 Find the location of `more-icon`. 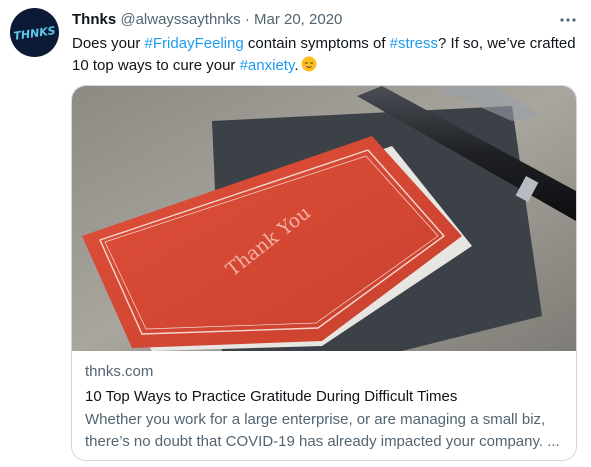

more-icon is located at coordinates (568, 20).